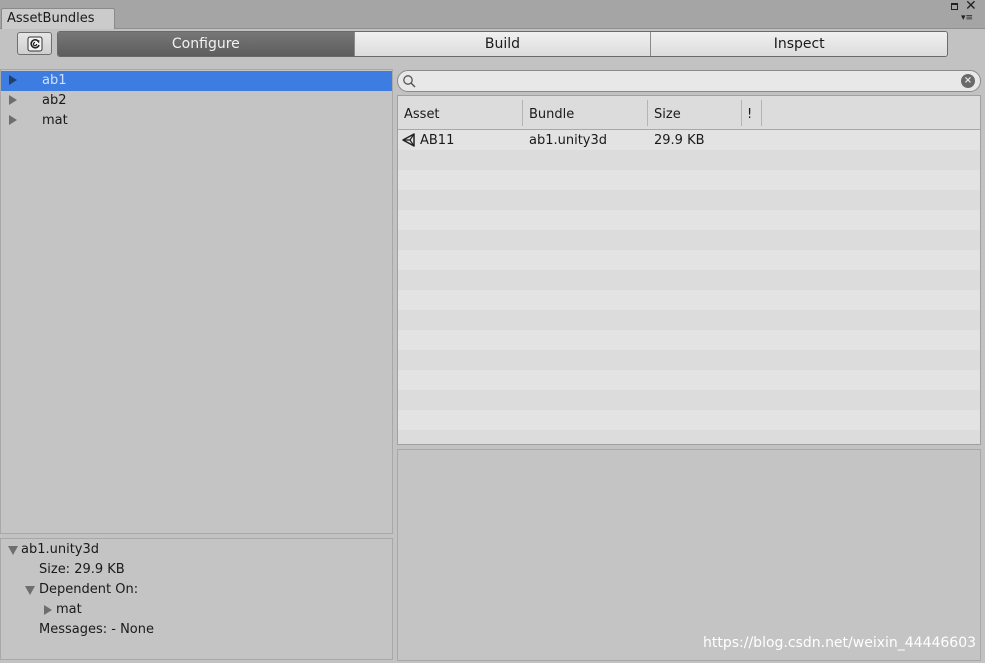 The width and height of the screenshot is (985, 663). What do you see at coordinates (551, 114) in the screenshot?
I see `column-header-bundle: Bundle` at bounding box center [551, 114].